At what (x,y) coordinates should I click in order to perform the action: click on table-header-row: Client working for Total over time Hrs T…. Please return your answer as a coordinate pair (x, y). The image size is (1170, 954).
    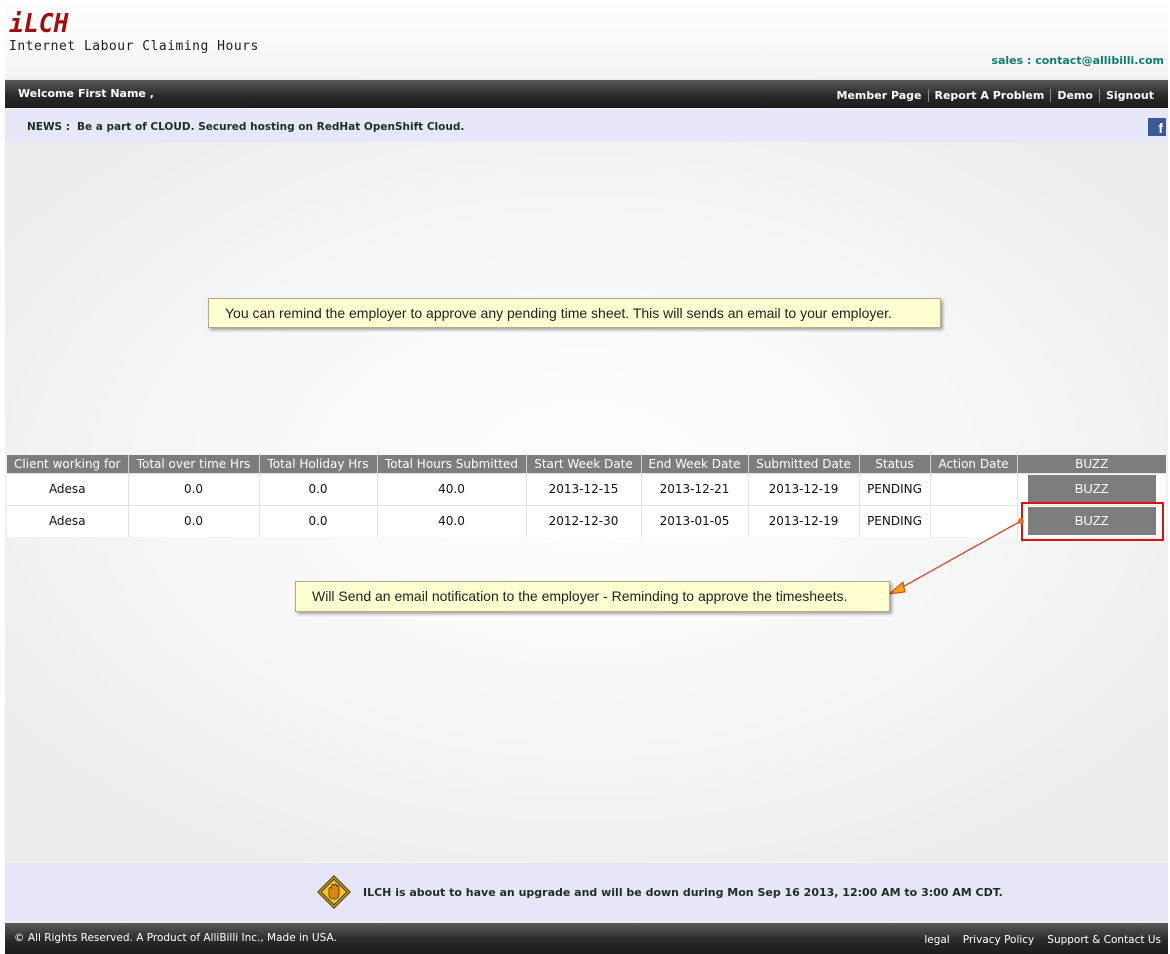
    Looking at the image, I should click on (586, 464).